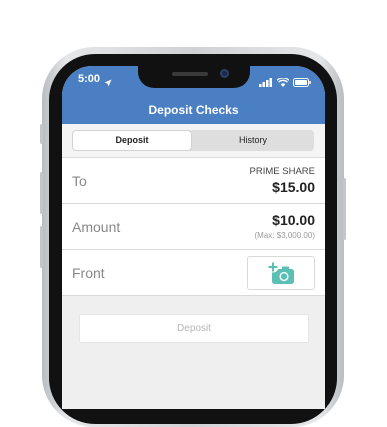 This screenshot has width=387, height=427. Describe the element at coordinates (132, 140) in the screenshot. I see `tab-deposit: Deposit` at that location.